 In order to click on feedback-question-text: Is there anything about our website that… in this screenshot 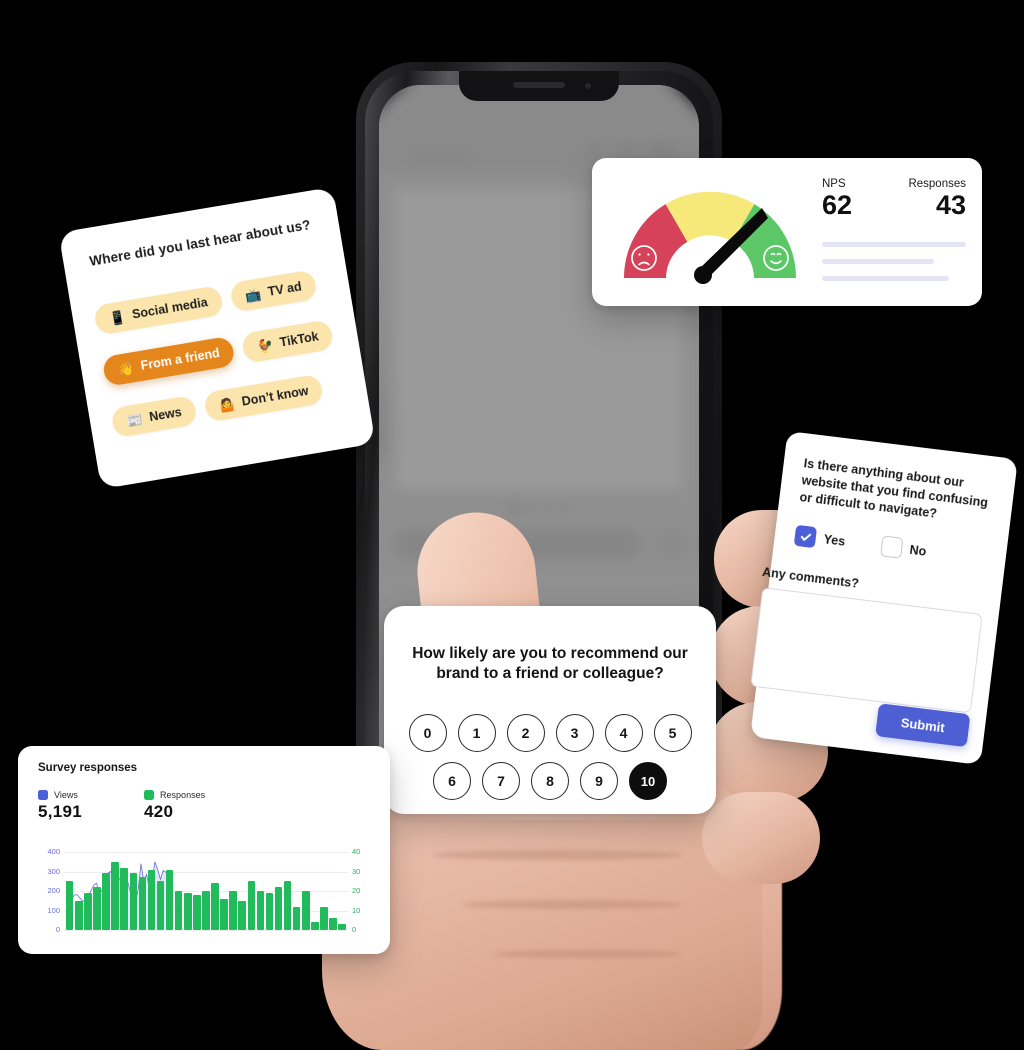, I will do `click(893, 488)`.